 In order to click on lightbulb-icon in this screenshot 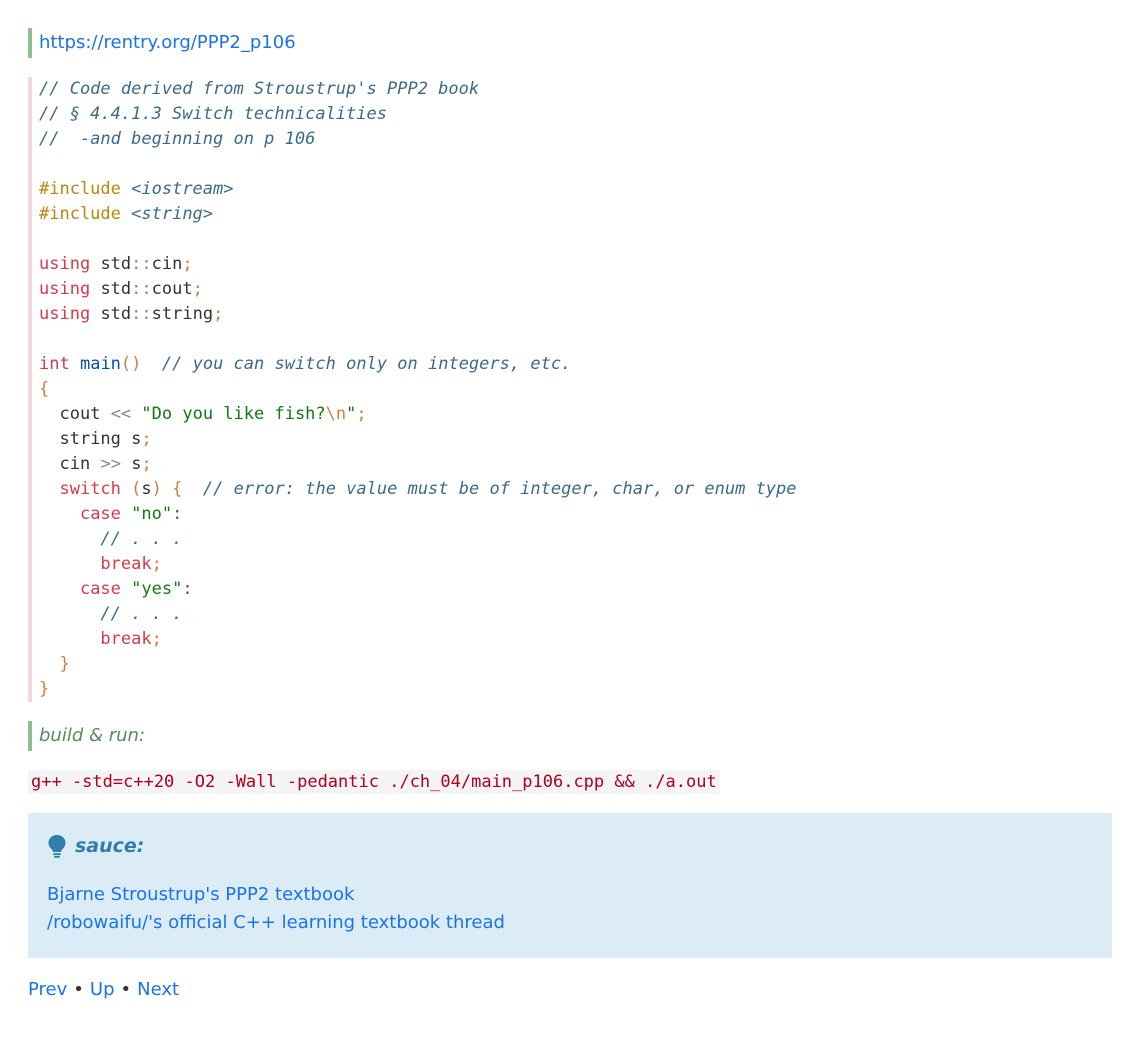, I will do `click(57, 846)`.